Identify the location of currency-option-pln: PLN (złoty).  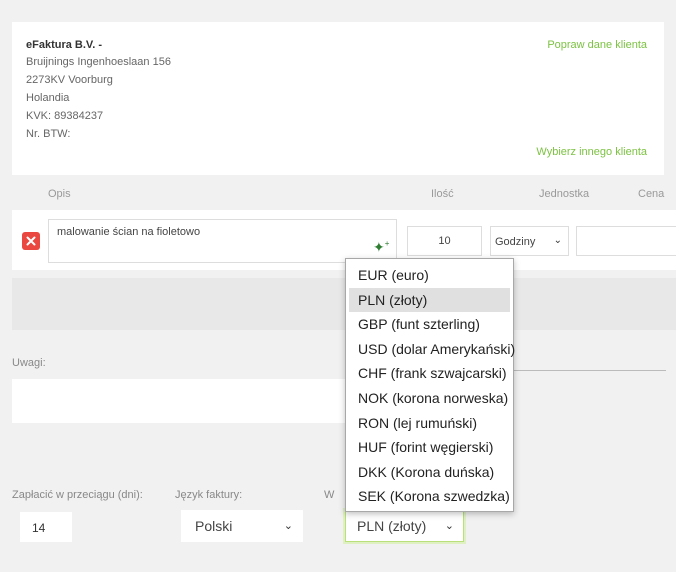
(429, 300).